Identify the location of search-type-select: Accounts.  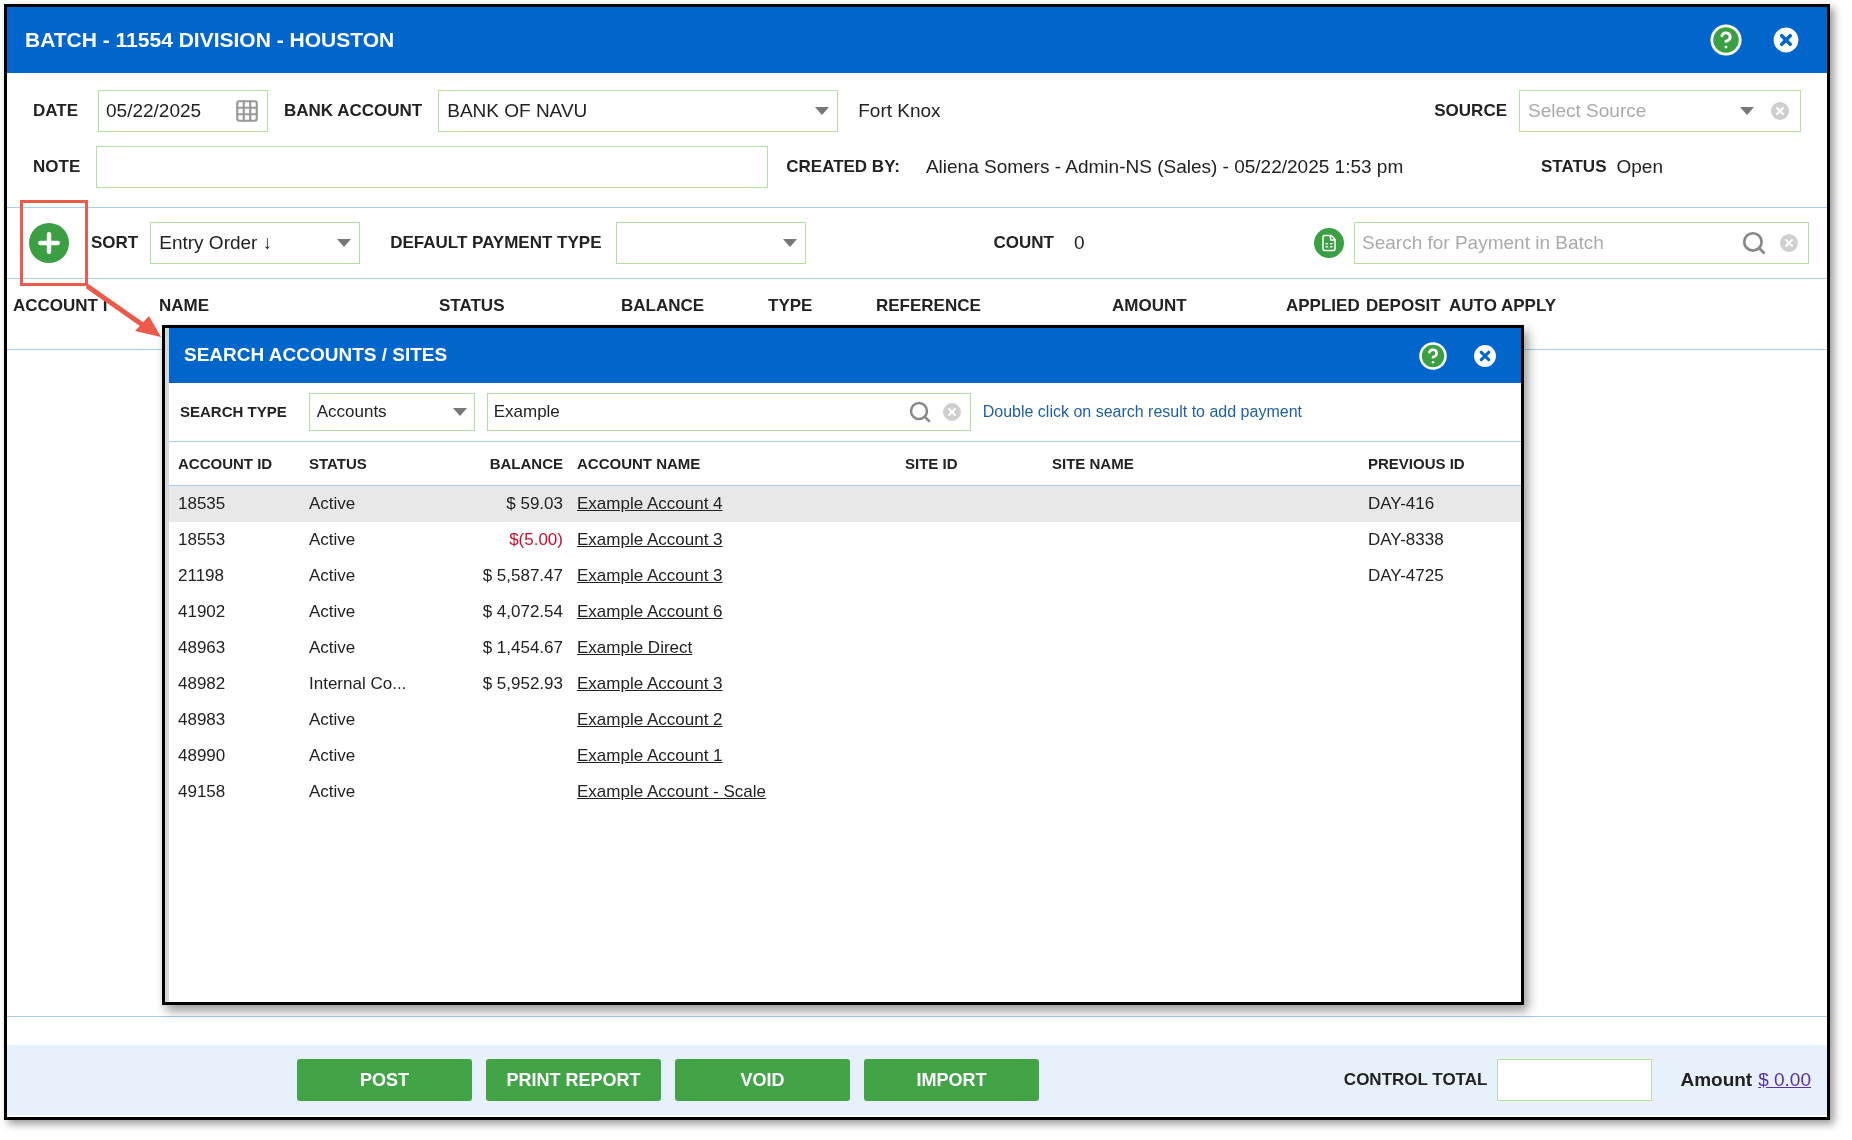
(391, 412).